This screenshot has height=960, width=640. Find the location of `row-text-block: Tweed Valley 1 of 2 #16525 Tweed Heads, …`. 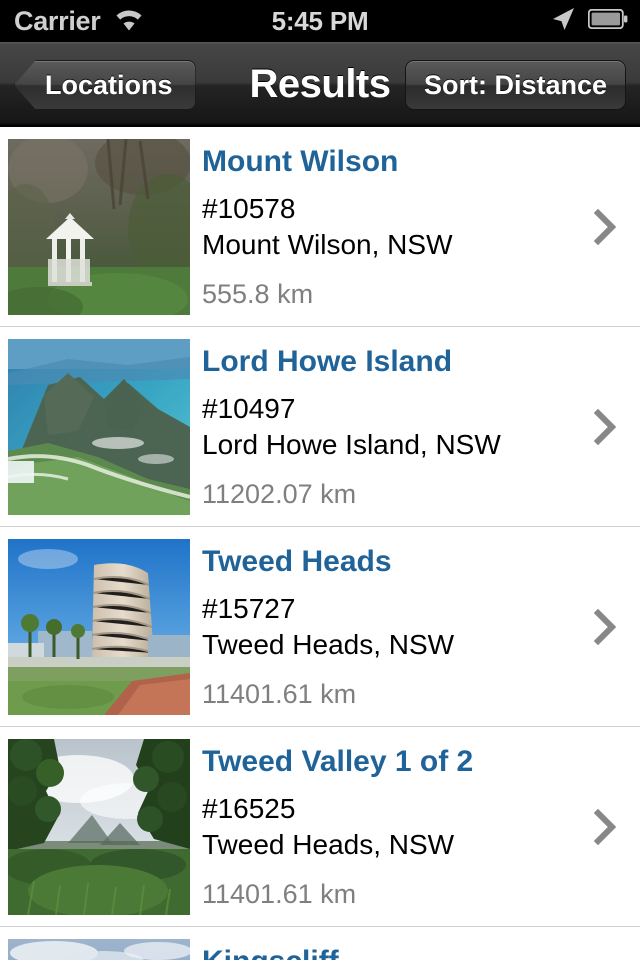

row-text-block: Tweed Valley 1 of 2 #16525 Tweed Heads, … is located at coordinates (415, 825).